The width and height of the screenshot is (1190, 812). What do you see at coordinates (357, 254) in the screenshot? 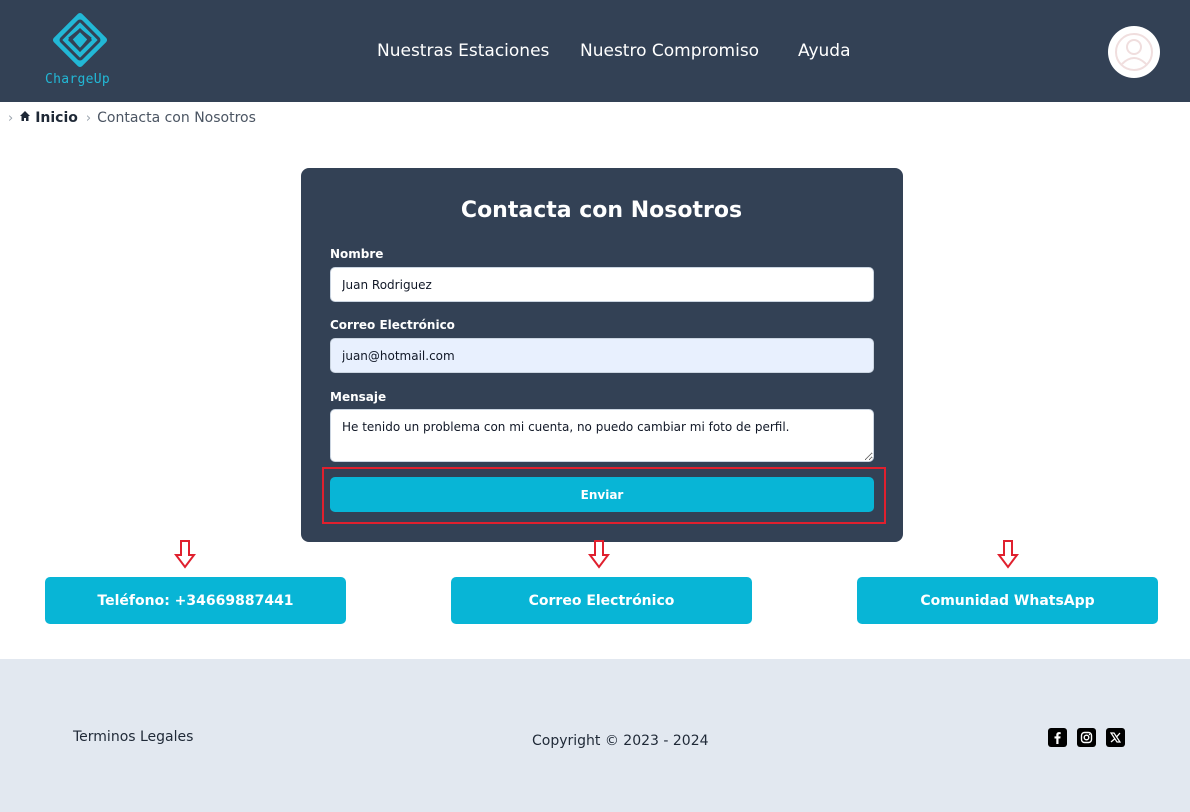
I see `name-label: Nombre` at bounding box center [357, 254].